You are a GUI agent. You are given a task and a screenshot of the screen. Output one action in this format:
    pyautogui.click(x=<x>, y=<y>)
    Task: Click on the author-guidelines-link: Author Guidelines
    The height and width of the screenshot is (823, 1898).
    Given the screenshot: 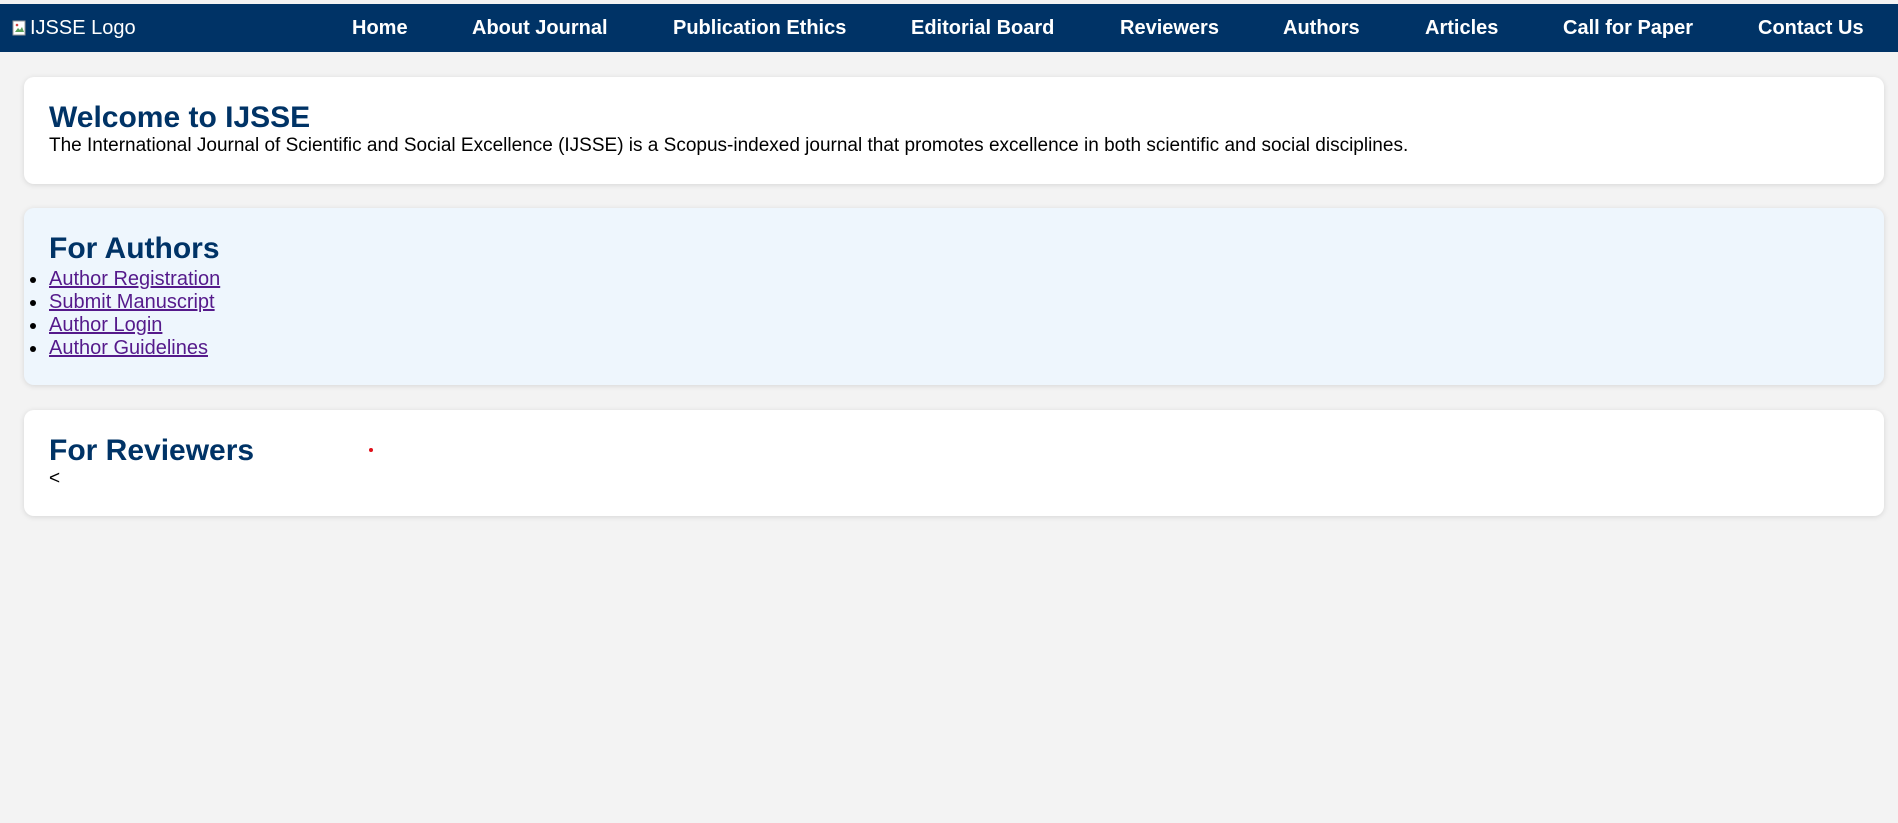 What is the action you would take?
    pyautogui.click(x=128, y=348)
    